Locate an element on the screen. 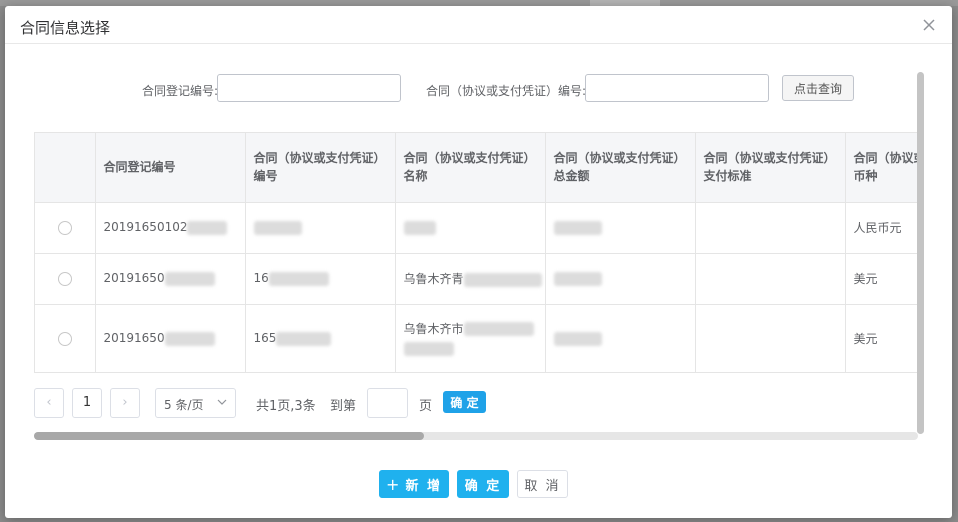  horizontal-scroll-thumb is located at coordinates (229, 436).